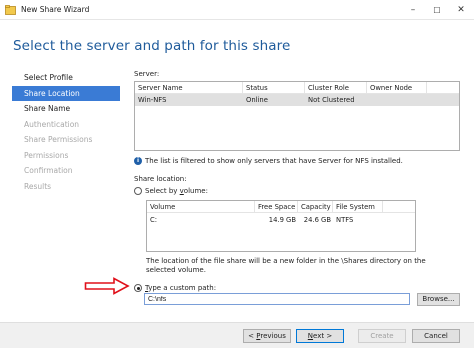  I want to click on column-cluster-role: Cluster Role, so click(336, 88).